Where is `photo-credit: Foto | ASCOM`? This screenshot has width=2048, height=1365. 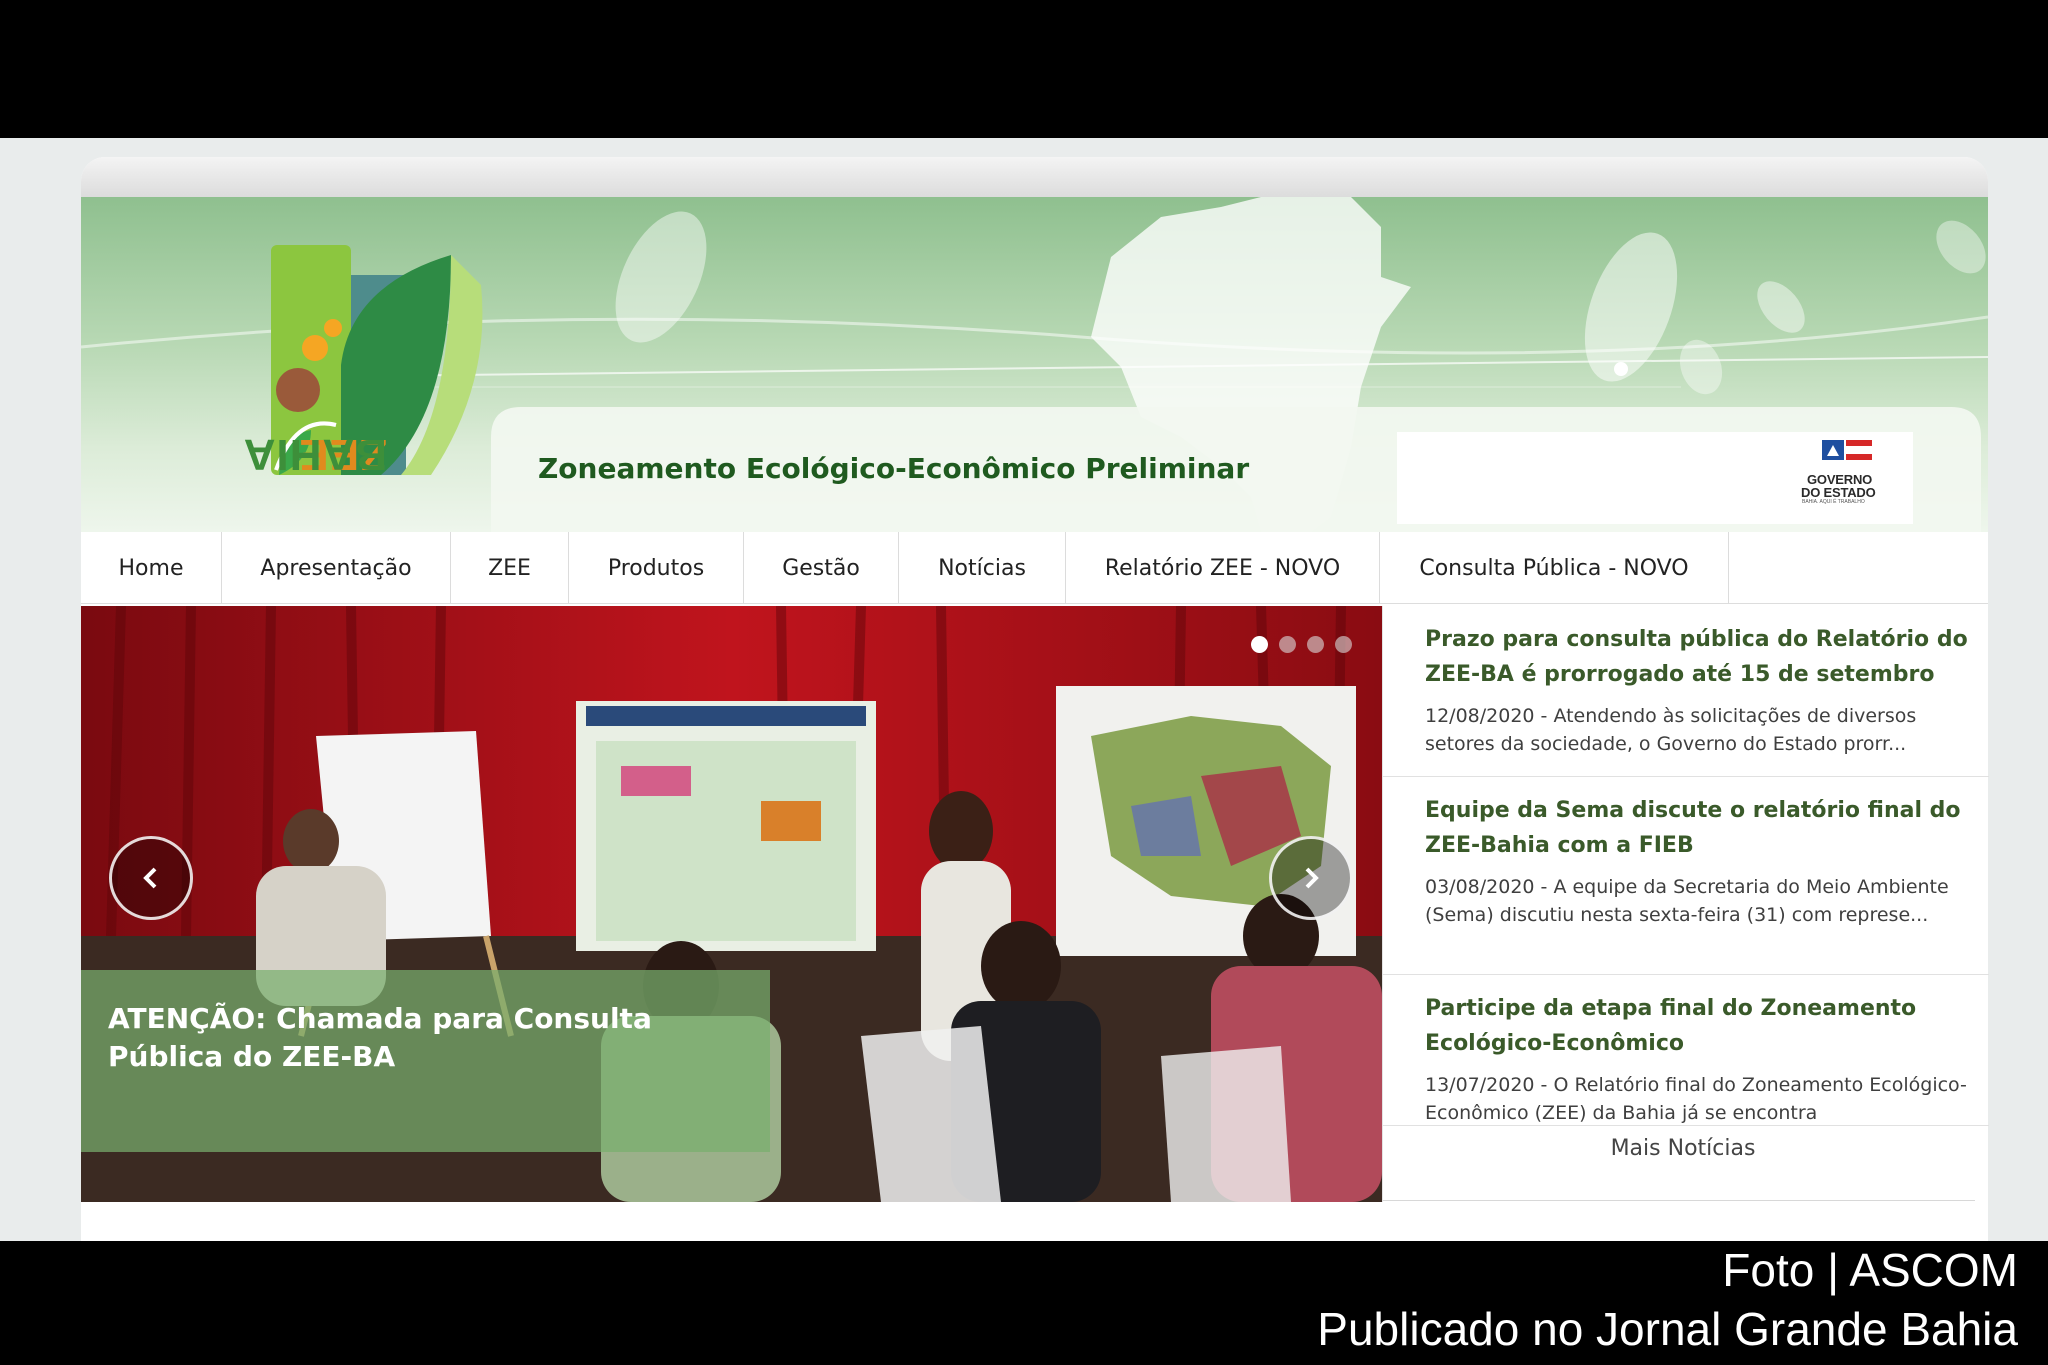
photo-credit: Foto | ASCOM is located at coordinates (1870, 1270).